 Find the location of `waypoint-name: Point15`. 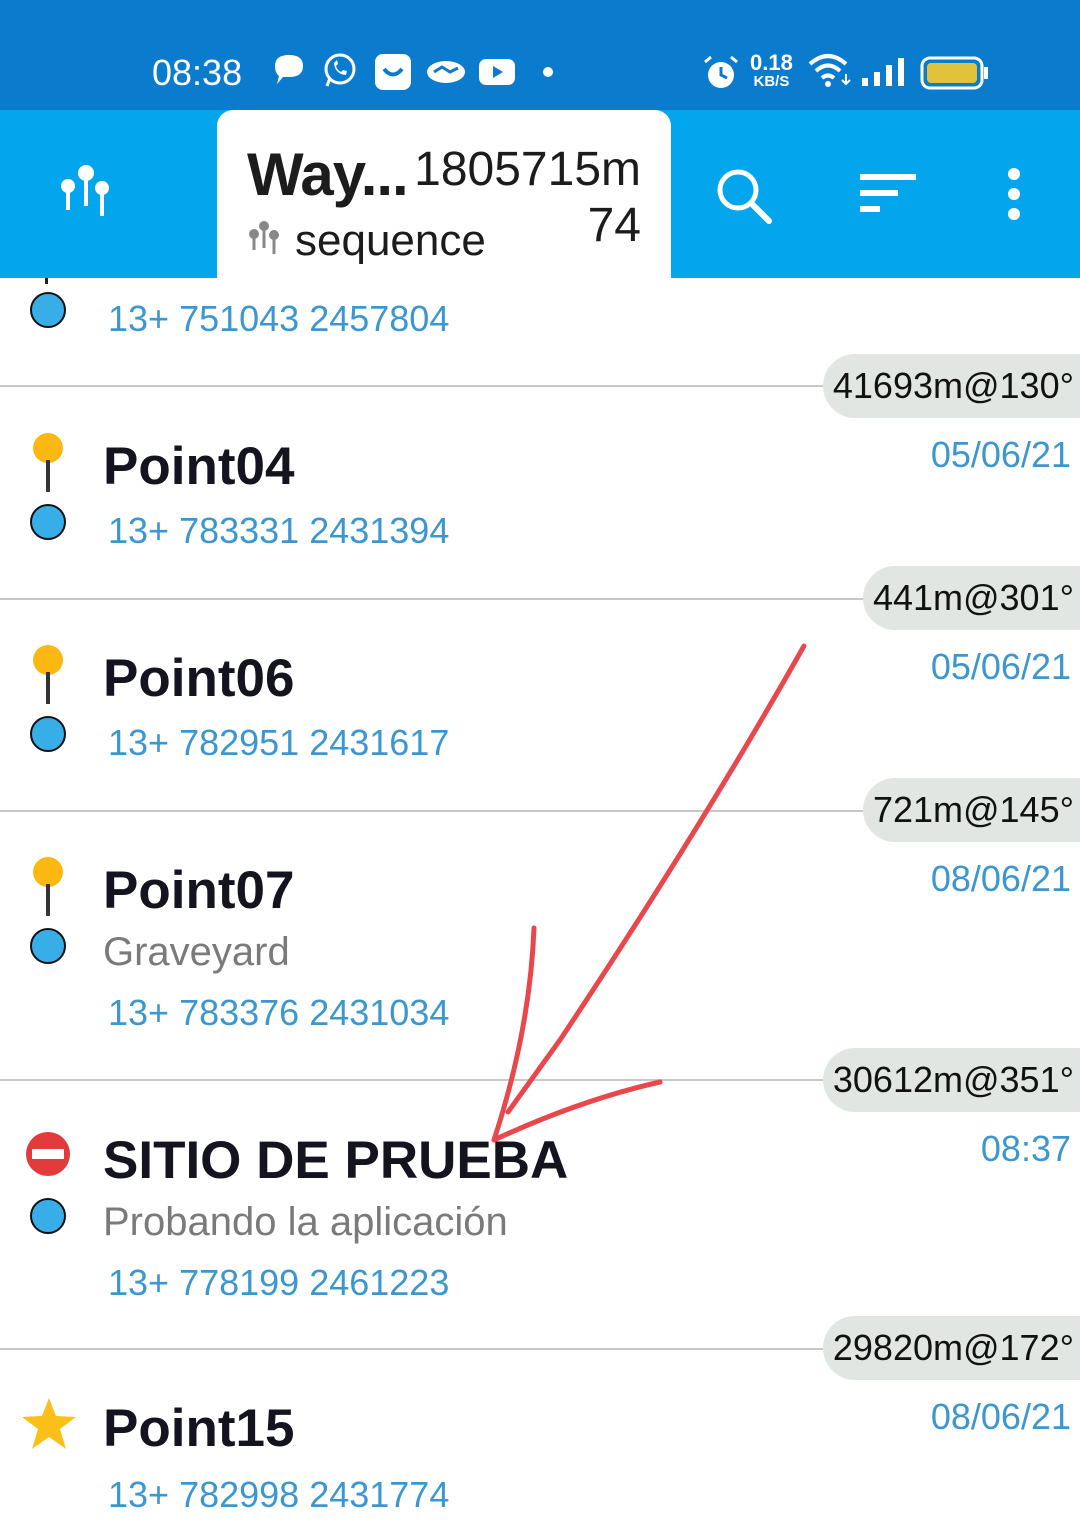

waypoint-name: Point15 is located at coordinates (199, 1428).